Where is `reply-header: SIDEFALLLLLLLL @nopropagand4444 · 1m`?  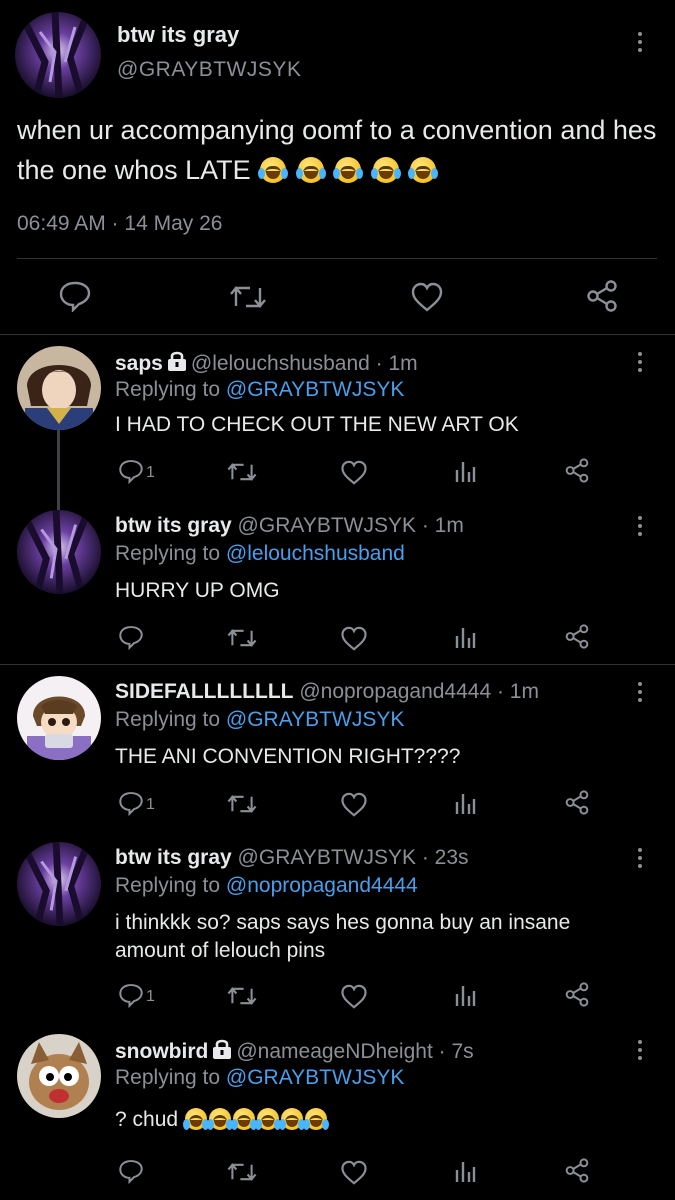 reply-header: SIDEFALLLLLLLL @nopropagand4444 · 1m is located at coordinates (327, 692).